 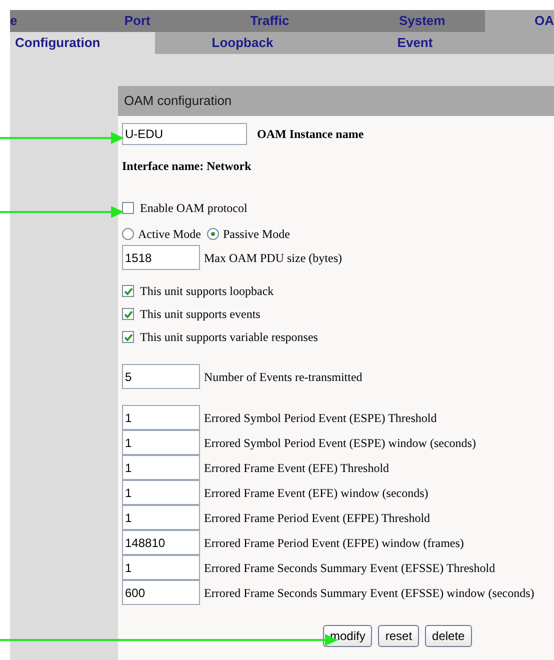 I want to click on field-label: Errored Symbol Period Event (ESPE) Threshold, so click(x=320, y=418).